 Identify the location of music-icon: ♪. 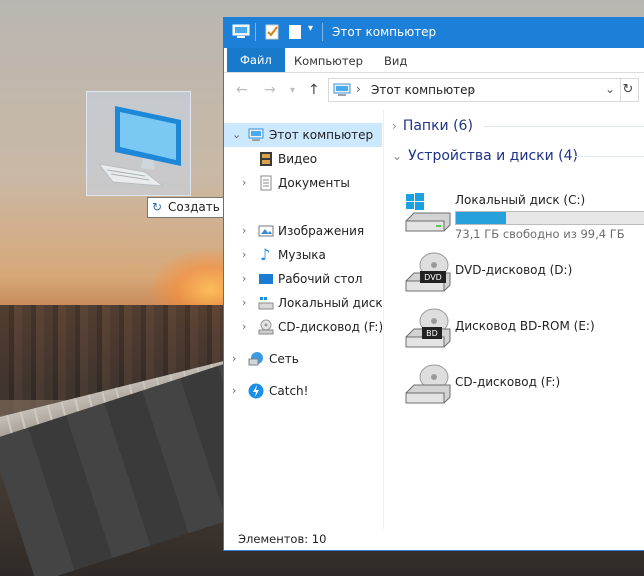
(265, 254).